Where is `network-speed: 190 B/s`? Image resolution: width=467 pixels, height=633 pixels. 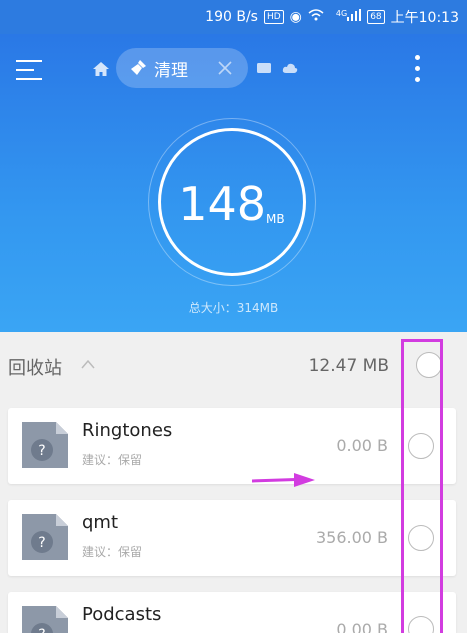 network-speed: 190 B/s is located at coordinates (231, 17).